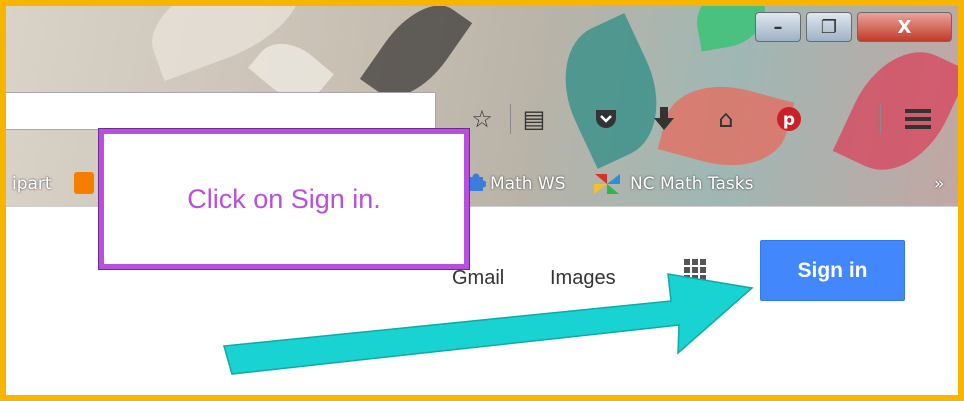 The height and width of the screenshot is (401, 964). I want to click on arrow-shape, so click(488, 324).